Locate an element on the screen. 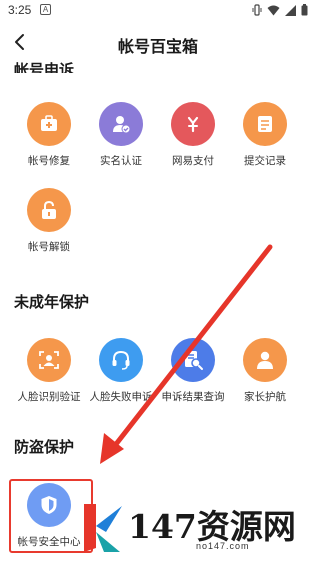  watermark-logo-icon is located at coordinates (103, 528).